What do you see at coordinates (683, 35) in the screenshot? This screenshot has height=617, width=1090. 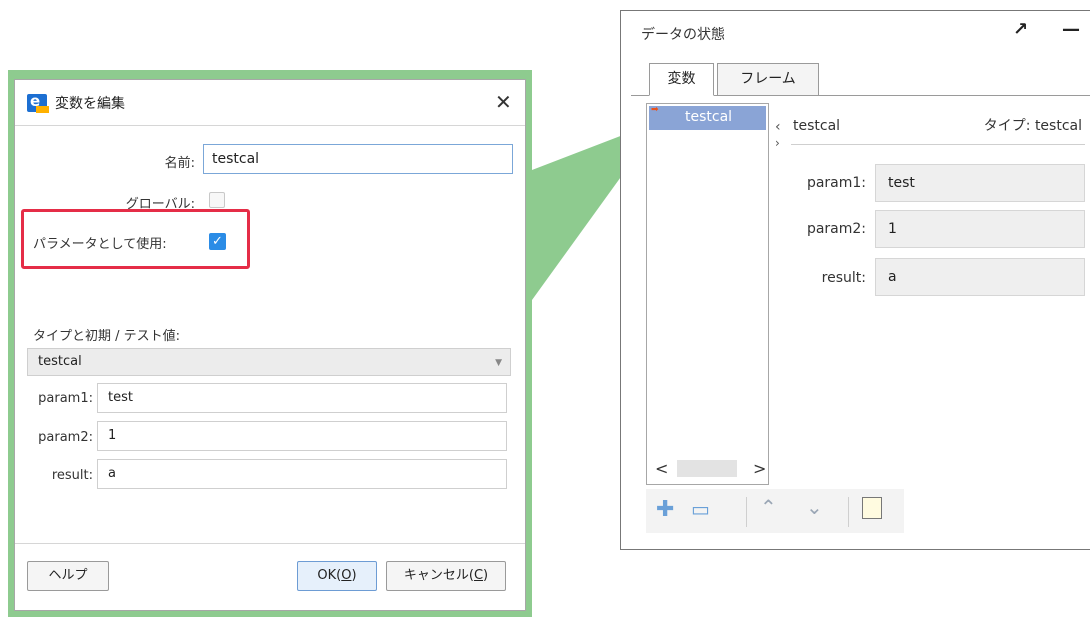 I see `panel-title: データの状態` at bounding box center [683, 35].